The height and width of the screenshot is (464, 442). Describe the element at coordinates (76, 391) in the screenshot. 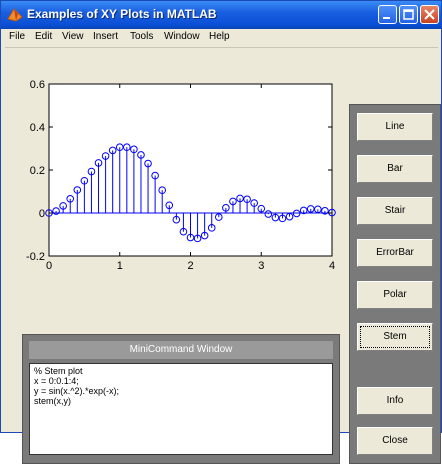

I see `code-line: y = sin(x.^2).*exp(-x);` at that location.